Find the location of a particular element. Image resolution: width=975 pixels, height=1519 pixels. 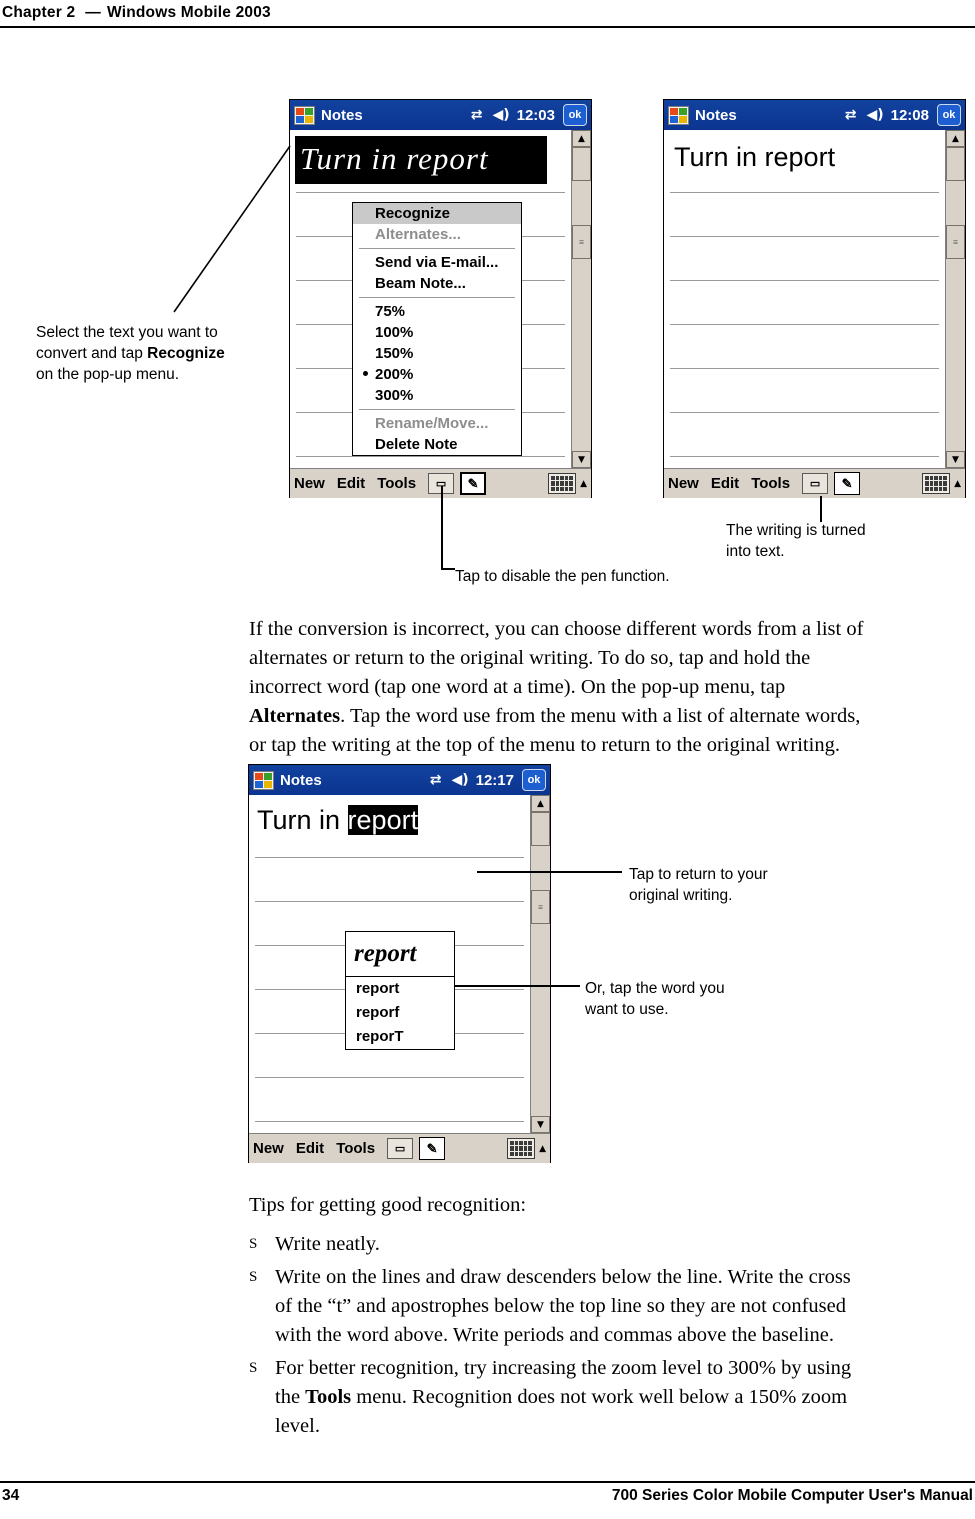

leader-line-return-original is located at coordinates (549, 872).